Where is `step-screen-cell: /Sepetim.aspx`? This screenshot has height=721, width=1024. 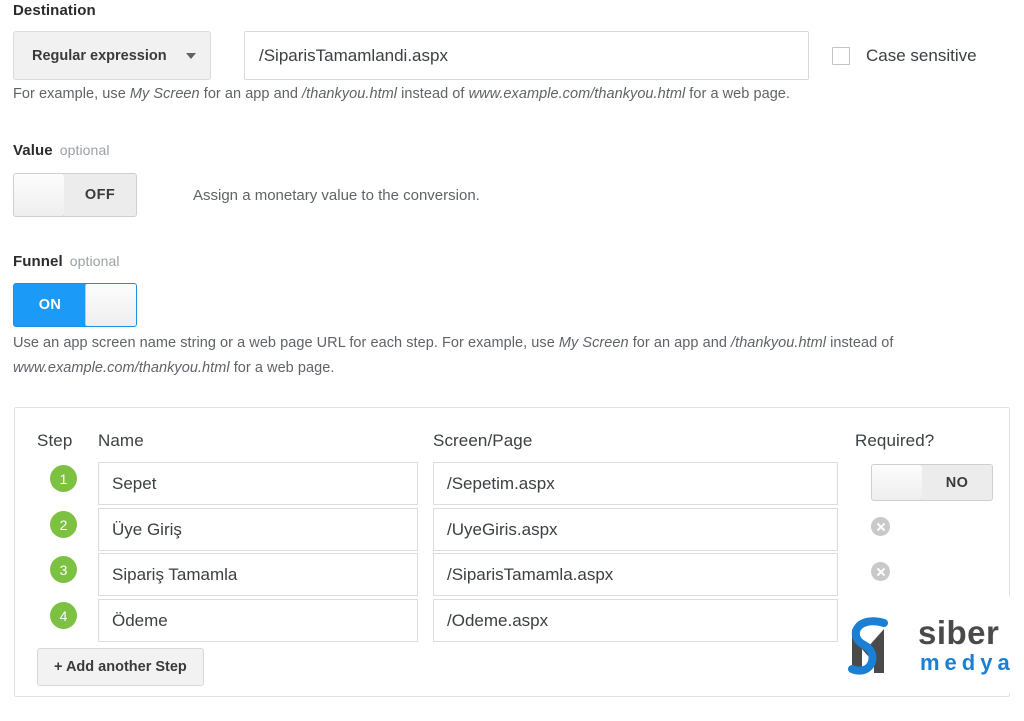 step-screen-cell: /Sepetim.aspx is located at coordinates (635, 483).